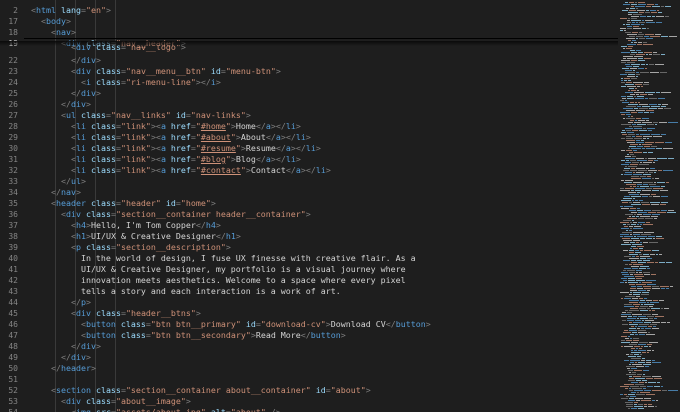 Image resolution: width=680 pixels, height=412 pixels. I want to click on line-number: 17, so click(13, 21).